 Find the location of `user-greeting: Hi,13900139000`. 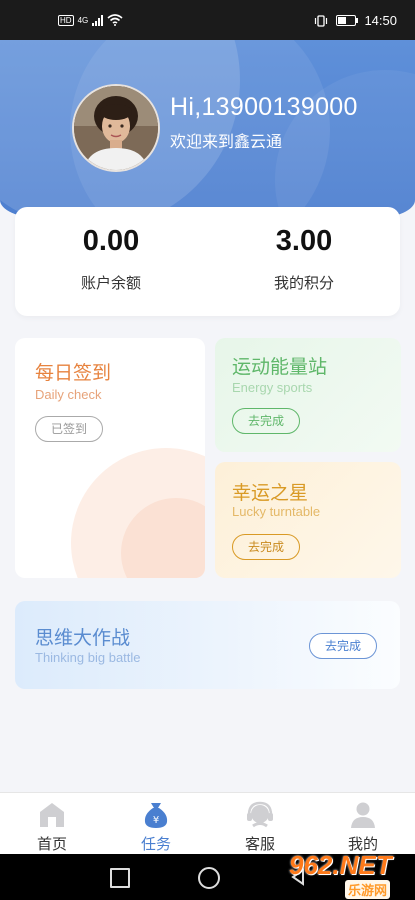

user-greeting: Hi,13900139000 is located at coordinates (264, 107).